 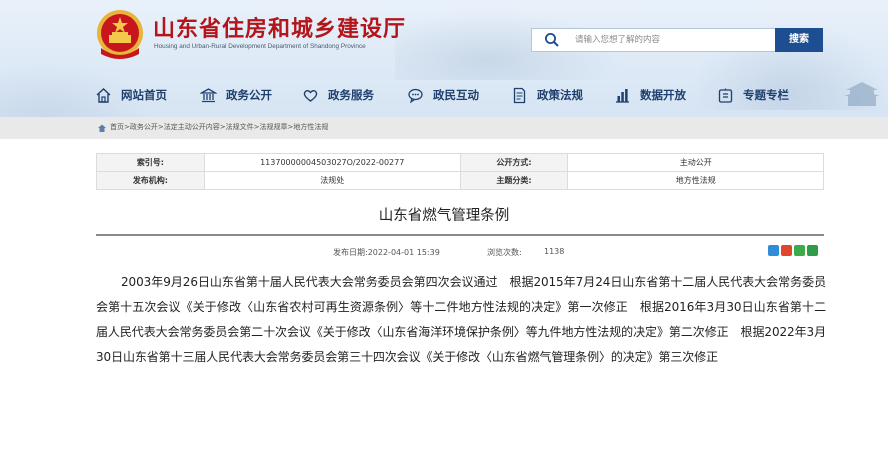 I want to click on share-weibo-icon, so click(x=786, y=250).